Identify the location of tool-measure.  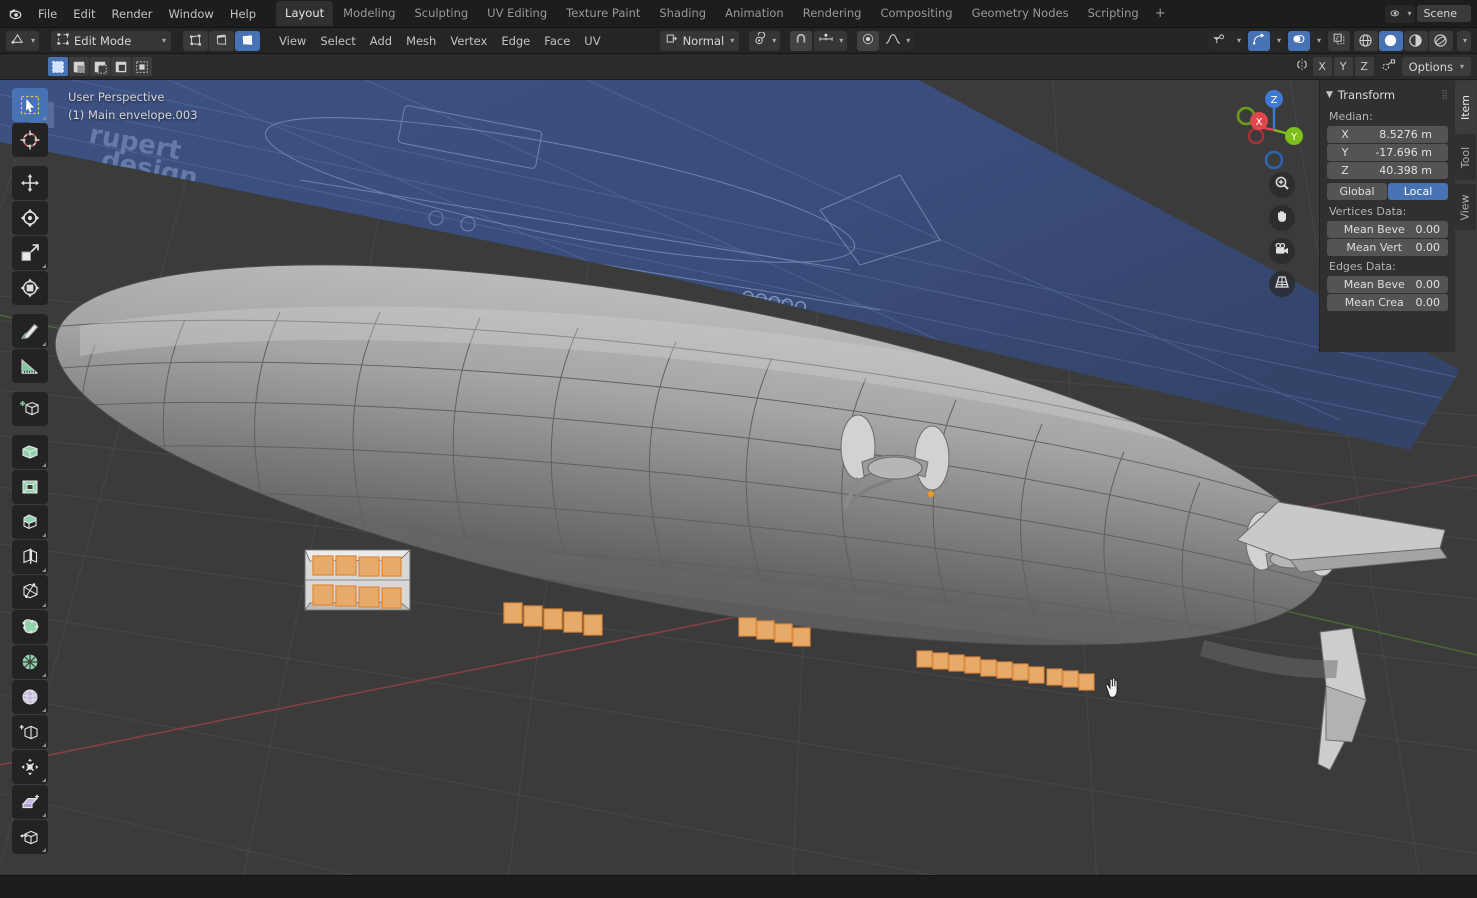
(30, 366).